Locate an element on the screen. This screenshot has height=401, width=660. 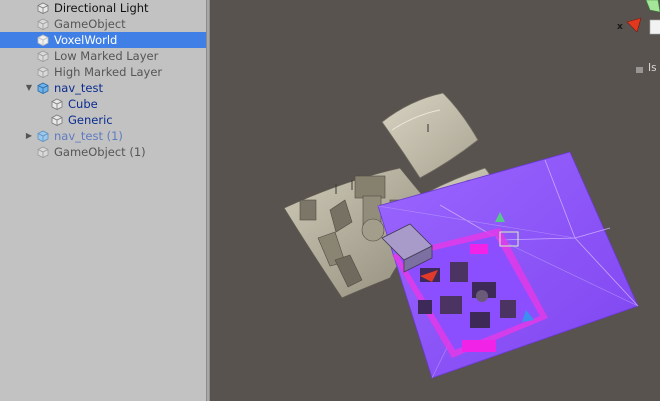
hierarchy-item-label: Directional Light is located at coordinates (101, 8).